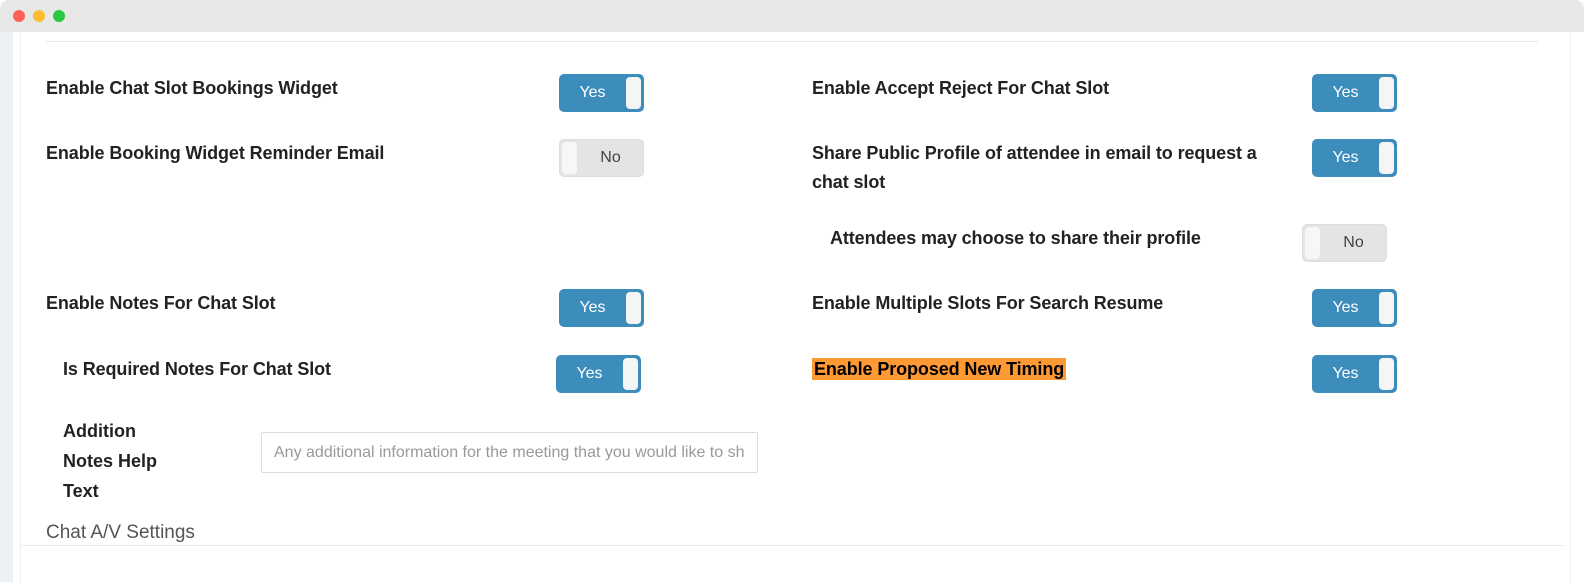 This screenshot has width=1584, height=582. I want to click on toggle-enable-multiple-slots-for-search-resume: Yes, so click(1354, 308).